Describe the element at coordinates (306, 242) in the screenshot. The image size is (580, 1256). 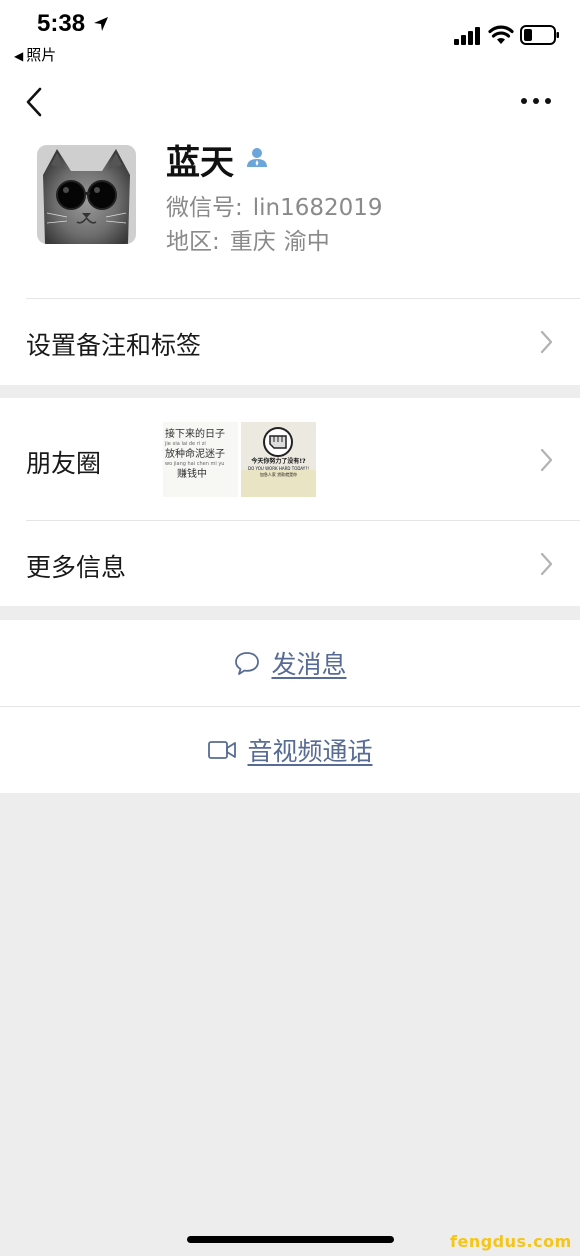
I see `region-district: 渝中` at that location.